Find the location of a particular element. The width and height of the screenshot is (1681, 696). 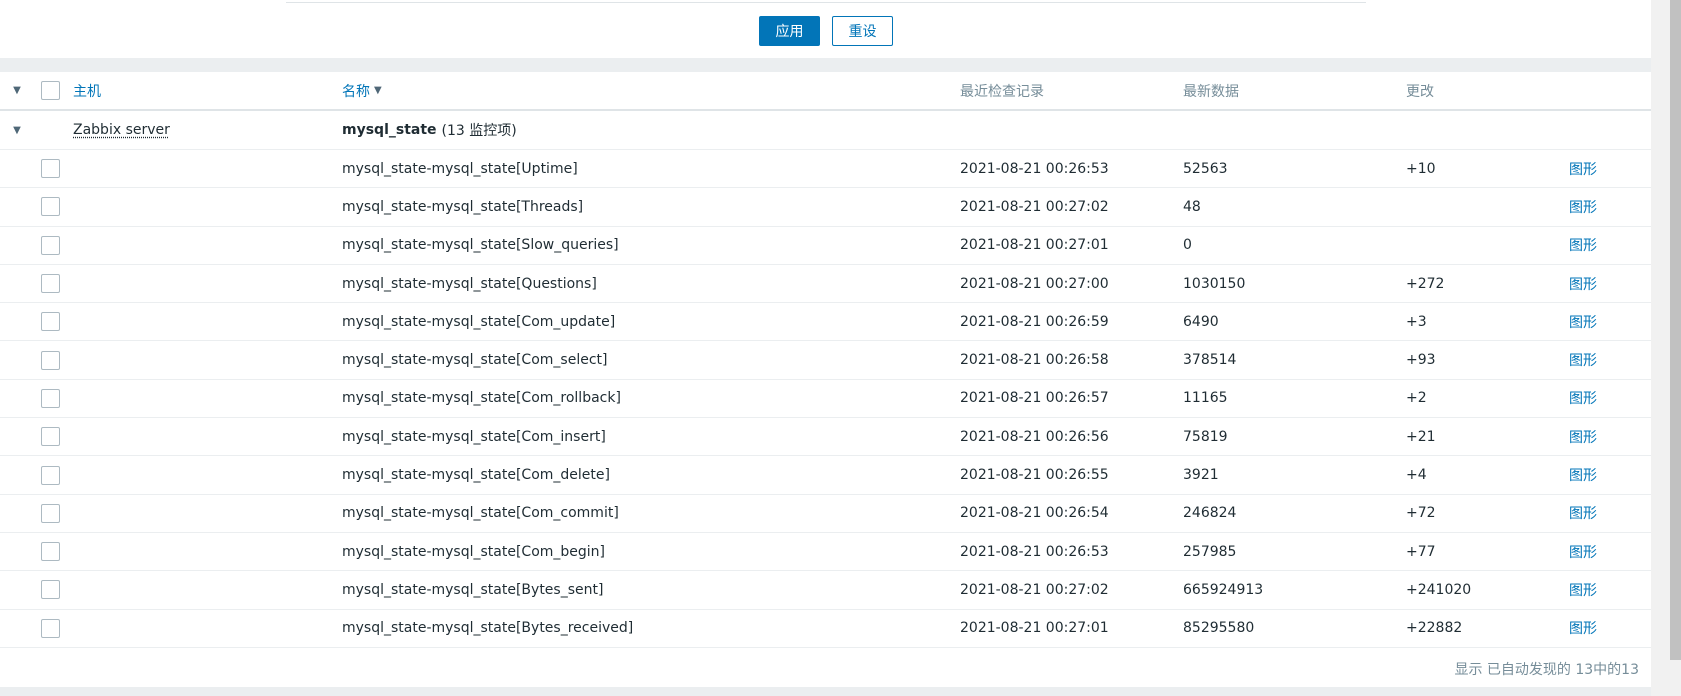

header-name-label: 名称 is located at coordinates (356, 91).